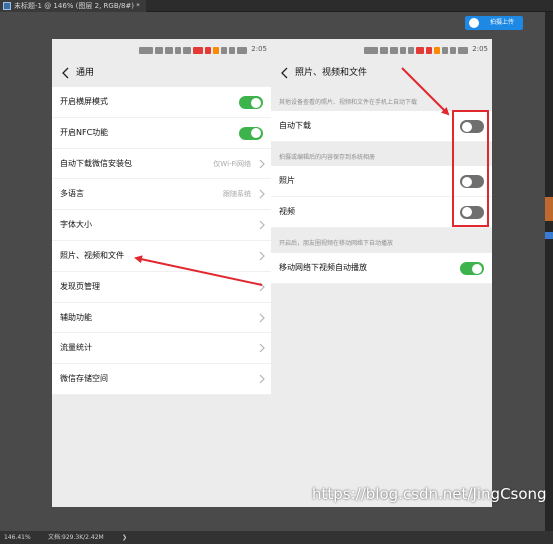 The image size is (553, 544). I want to click on settings-row-value: 仅Wi-Fi网络, so click(232, 163).